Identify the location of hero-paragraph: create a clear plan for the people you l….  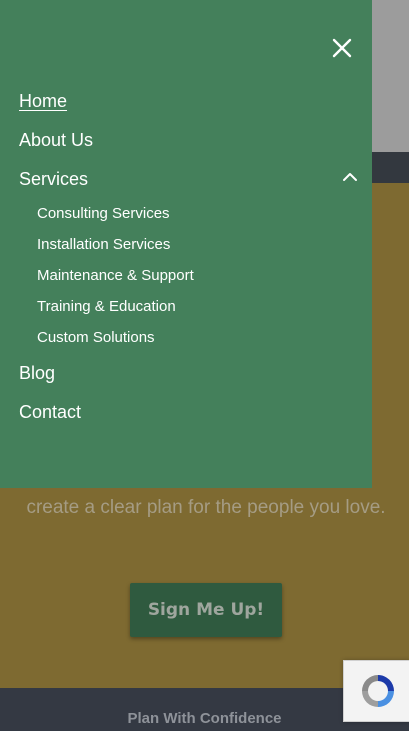
(206, 507).